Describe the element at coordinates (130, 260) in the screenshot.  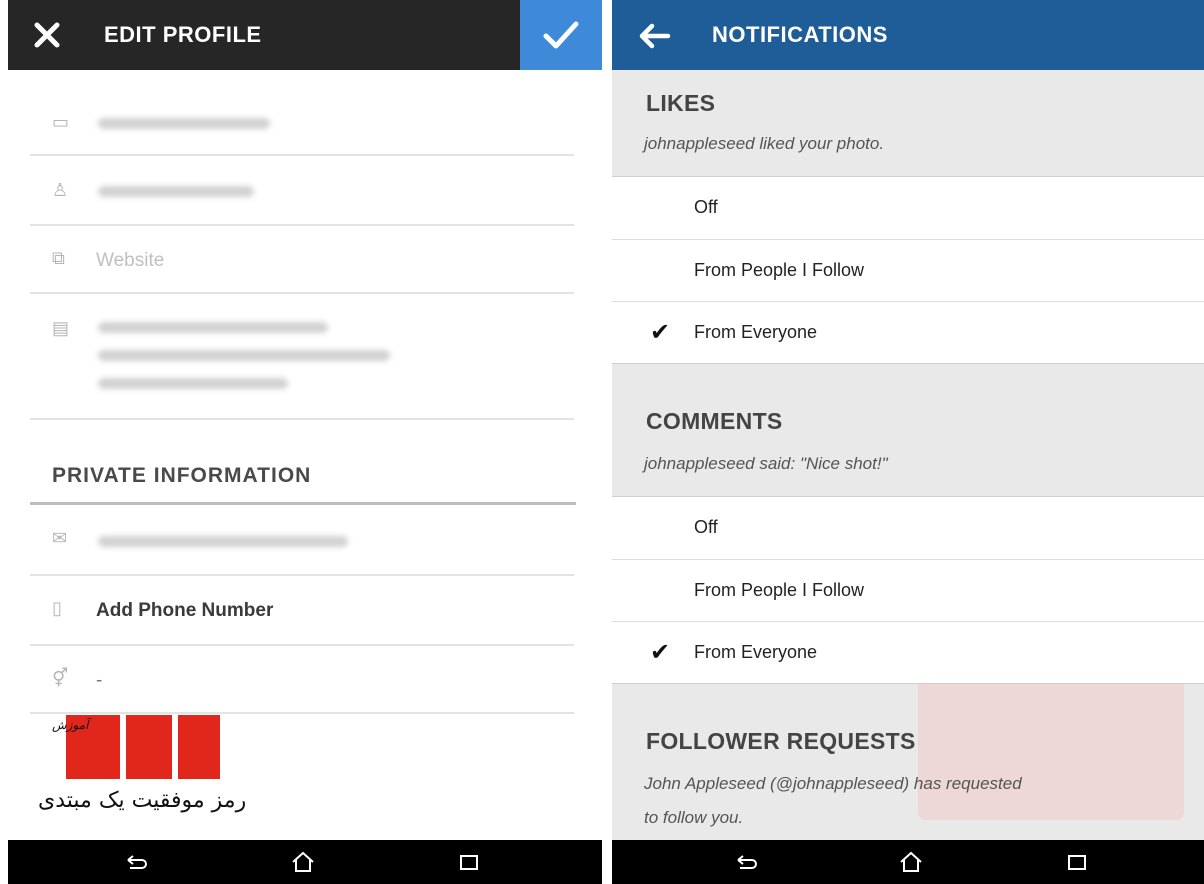
I see `website-placeholder: Website` at that location.